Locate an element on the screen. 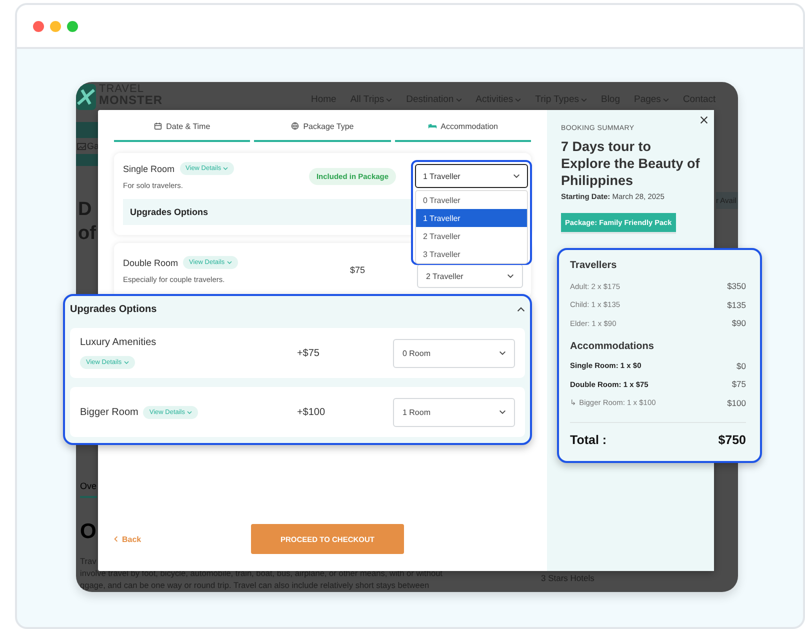 Image resolution: width=805 pixels, height=629 pixels. line-amount: $75 is located at coordinates (739, 384).